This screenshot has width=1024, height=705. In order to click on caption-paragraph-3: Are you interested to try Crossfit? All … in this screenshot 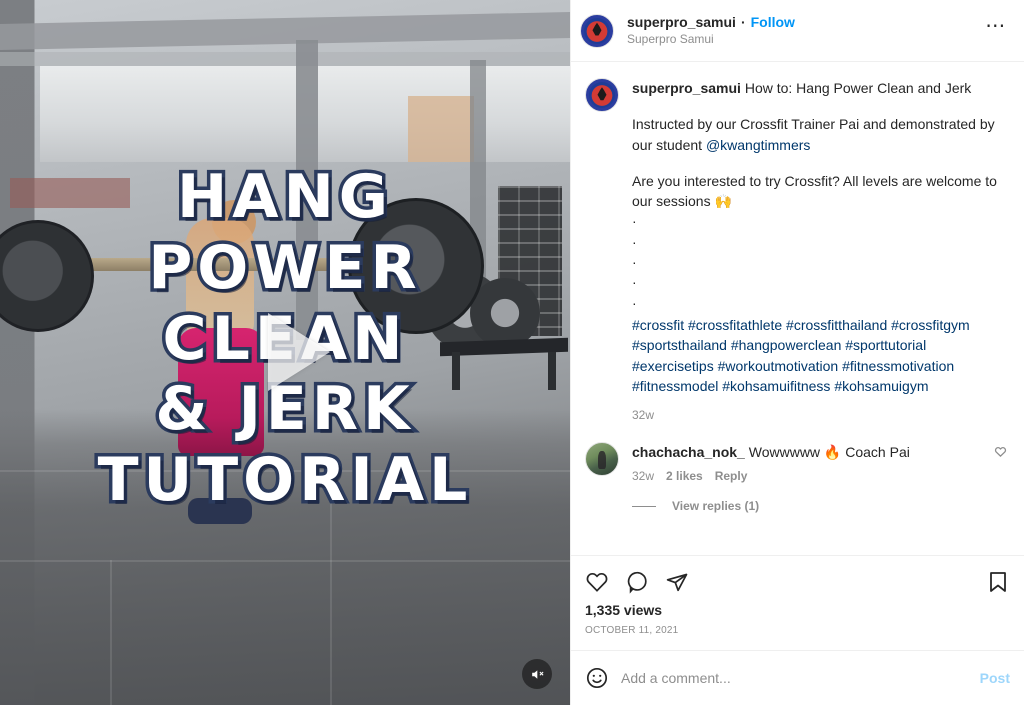, I will do `click(814, 191)`.